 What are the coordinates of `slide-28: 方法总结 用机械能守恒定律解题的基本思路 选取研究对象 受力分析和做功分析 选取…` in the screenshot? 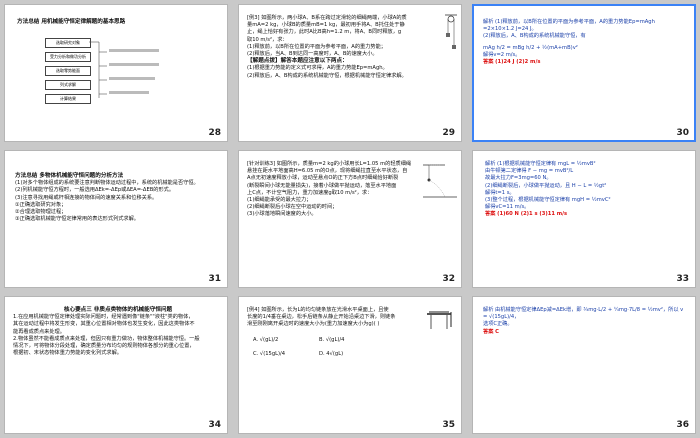 It's located at (116, 73).